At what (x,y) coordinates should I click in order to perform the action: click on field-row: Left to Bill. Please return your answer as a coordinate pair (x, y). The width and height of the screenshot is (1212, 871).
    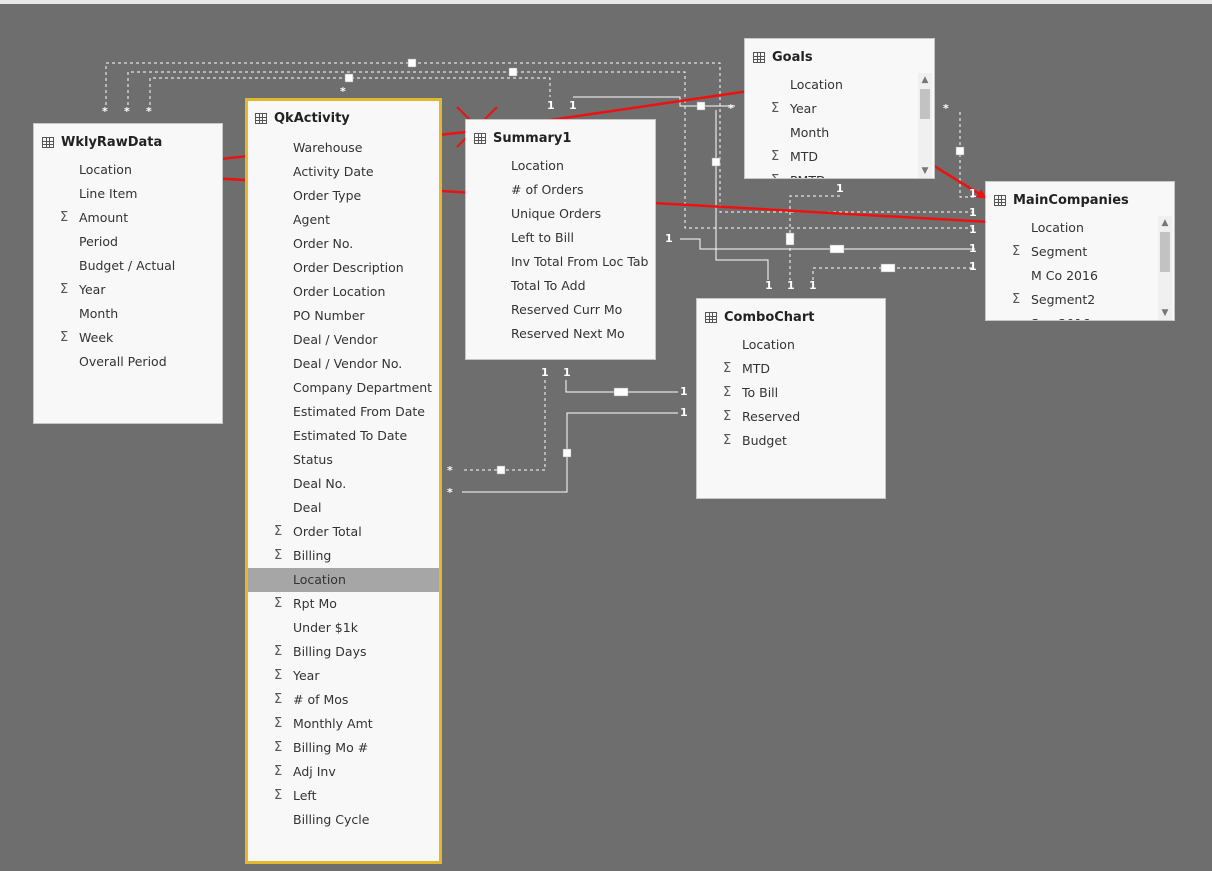
    Looking at the image, I should click on (560, 238).